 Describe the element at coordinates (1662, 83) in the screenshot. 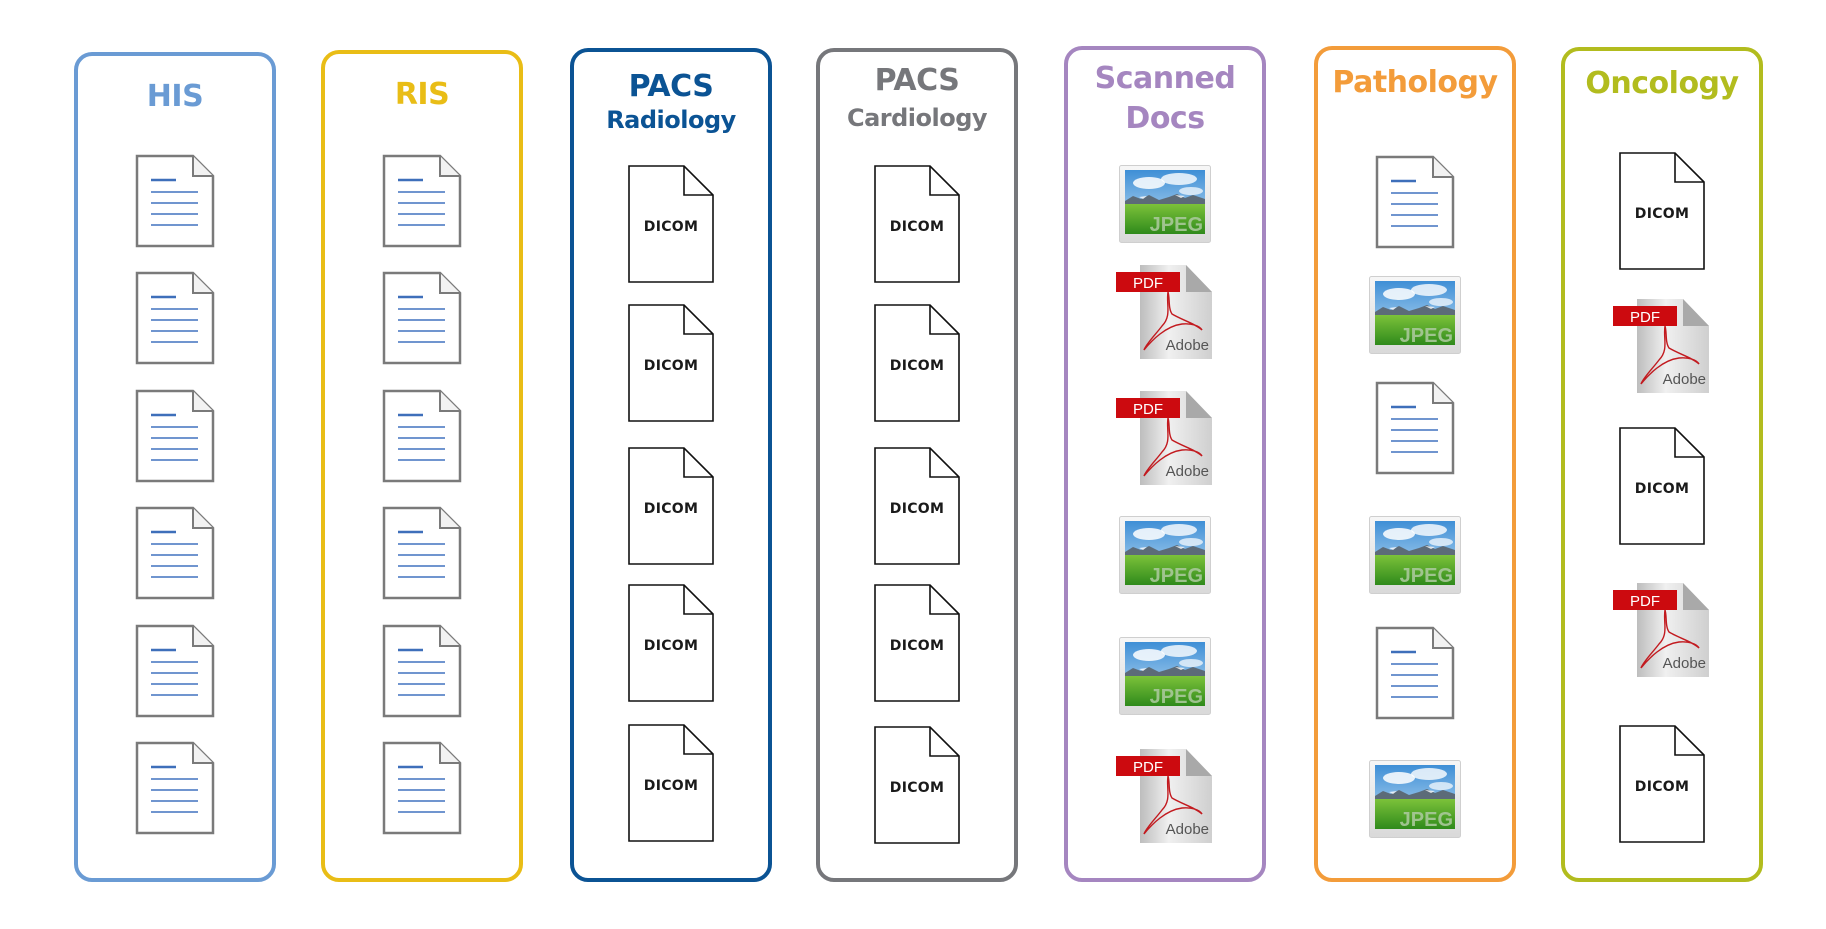

I see `column-title: Oncology` at that location.